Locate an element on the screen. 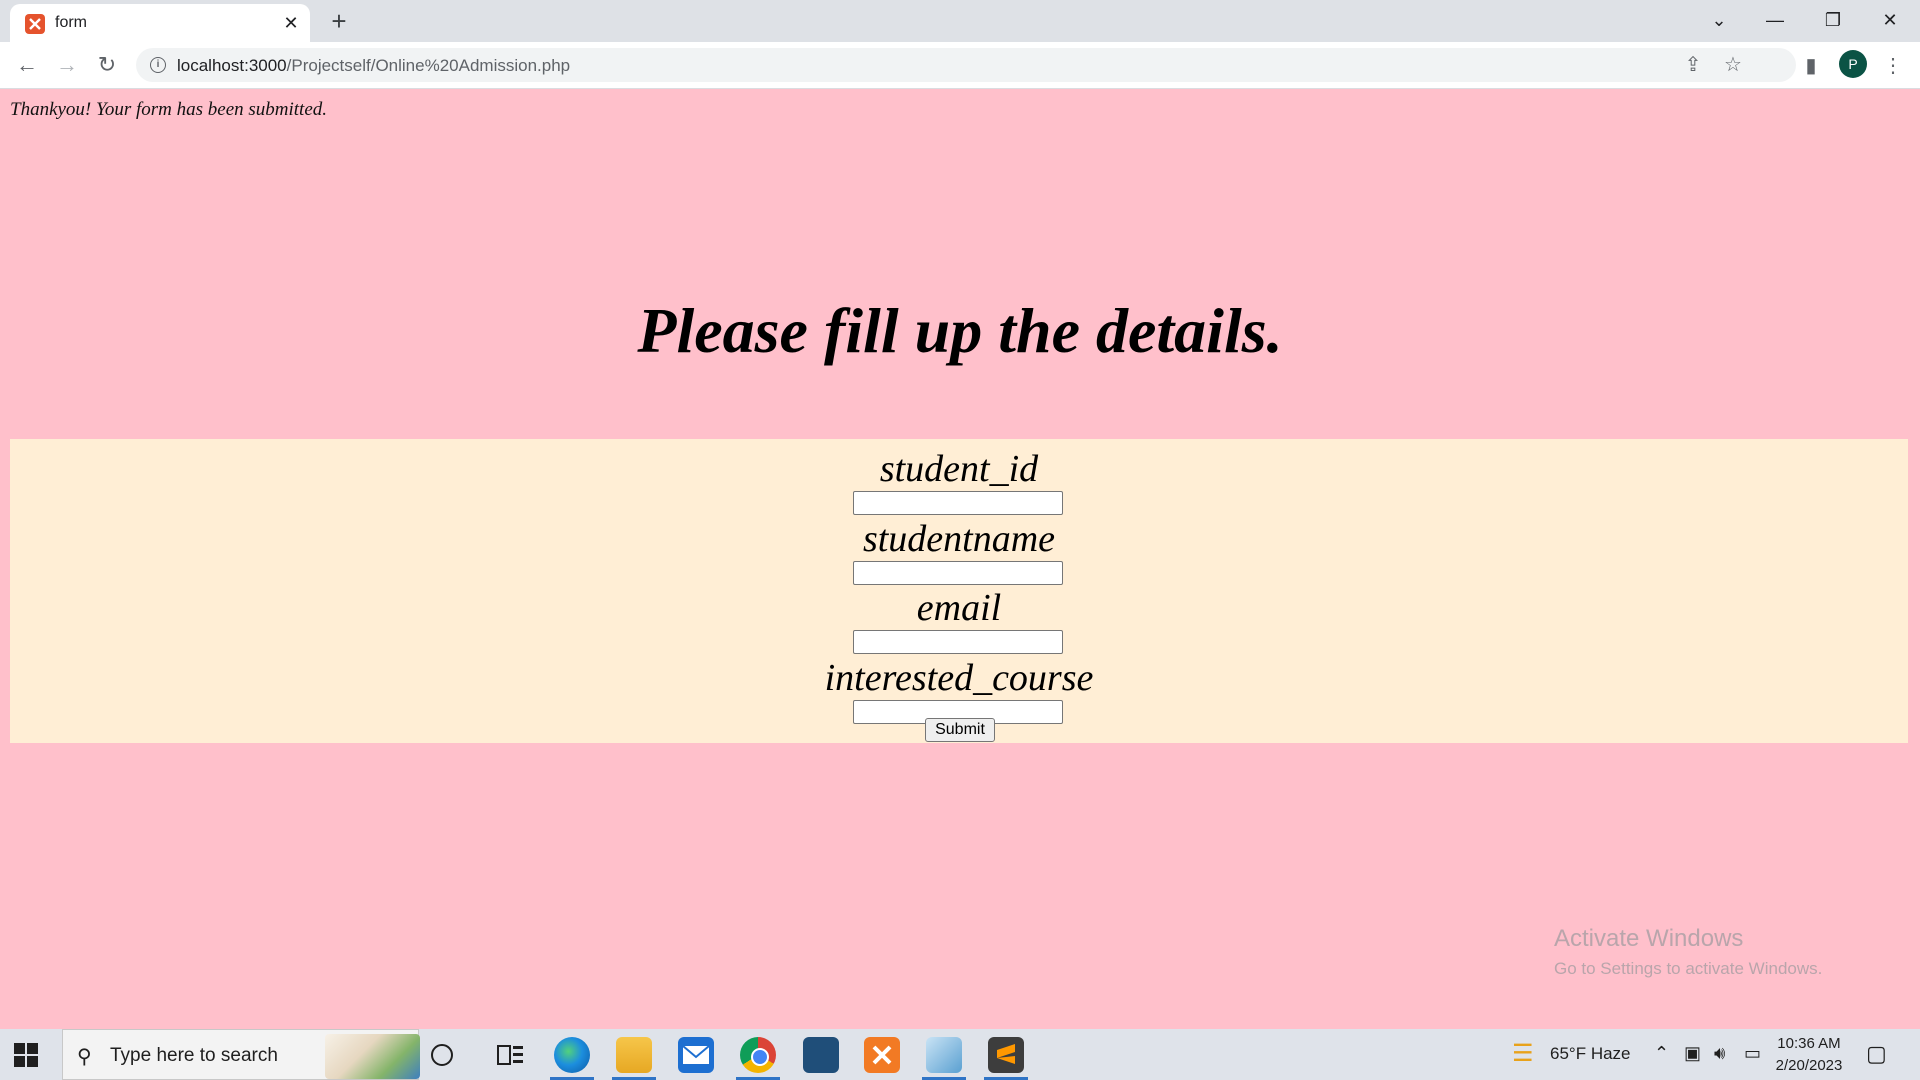 This screenshot has height=1080, width=1920. edge-icon is located at coordinates (572, 1058).